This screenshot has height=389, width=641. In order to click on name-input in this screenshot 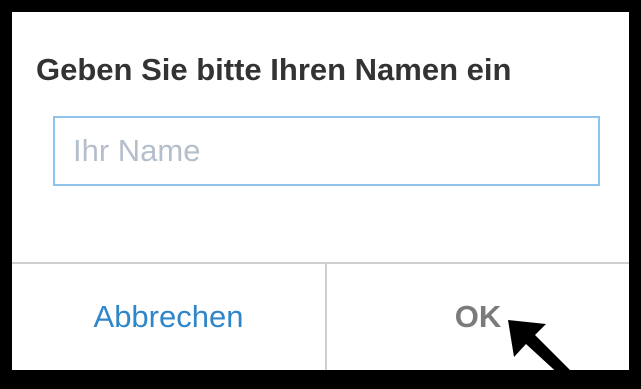, I will do `click(326, 151)`.